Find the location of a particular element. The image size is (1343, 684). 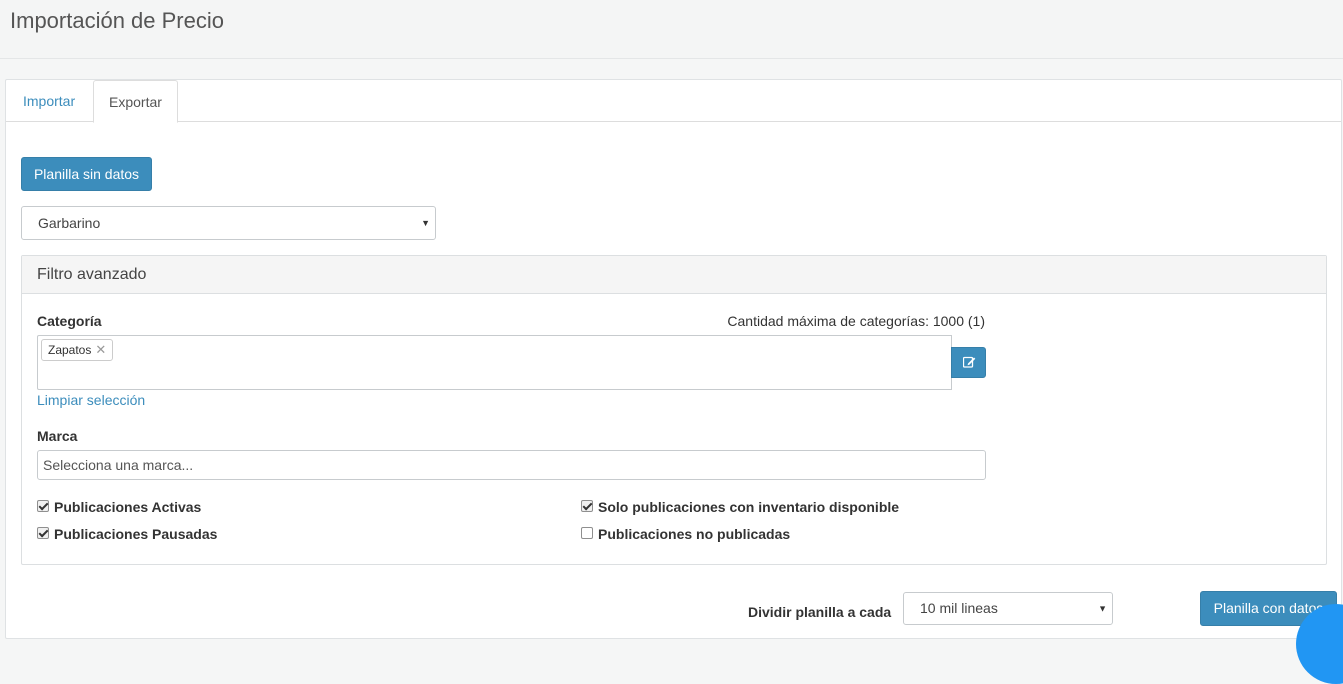

checkbox-active is located at coordinates (43, 506).